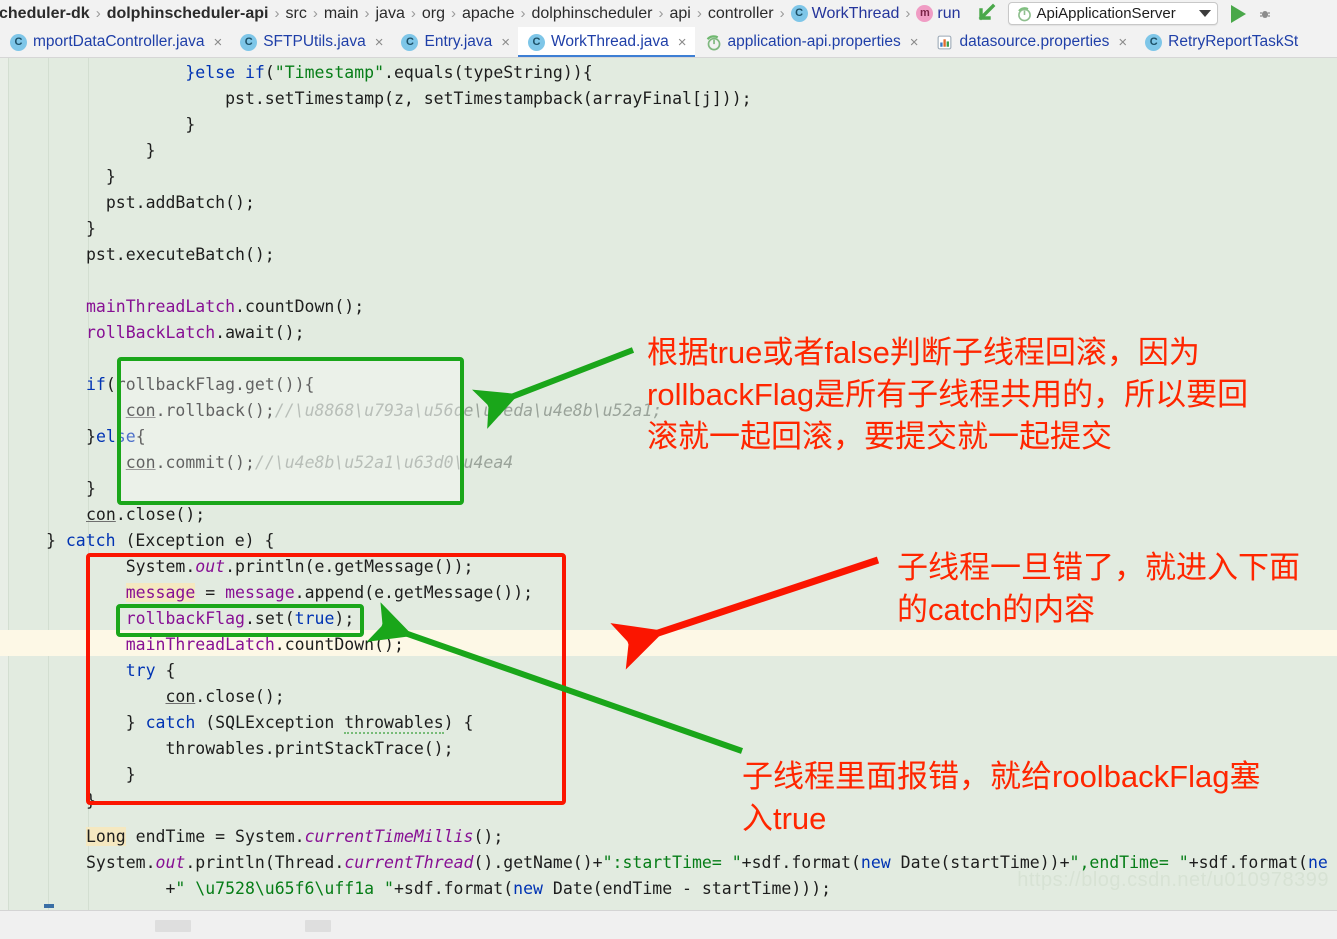 This screenshot has height=939, width=1337. I want to click on editor-tab-workthread-java: C WorkThread.java ×, so click(606, 42).